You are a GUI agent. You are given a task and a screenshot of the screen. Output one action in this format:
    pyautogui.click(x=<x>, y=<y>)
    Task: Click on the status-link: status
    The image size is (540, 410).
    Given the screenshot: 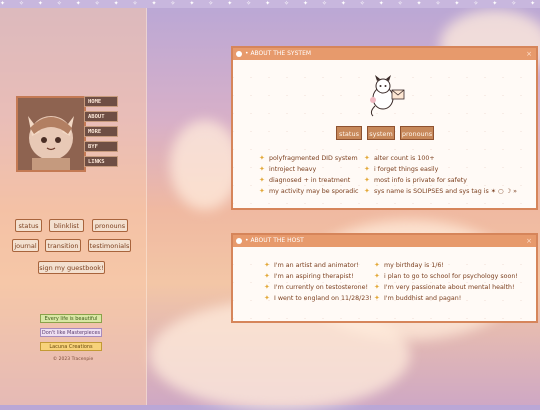 What is the action you would take?
    pyautogui.click(x=28, y=225)
    